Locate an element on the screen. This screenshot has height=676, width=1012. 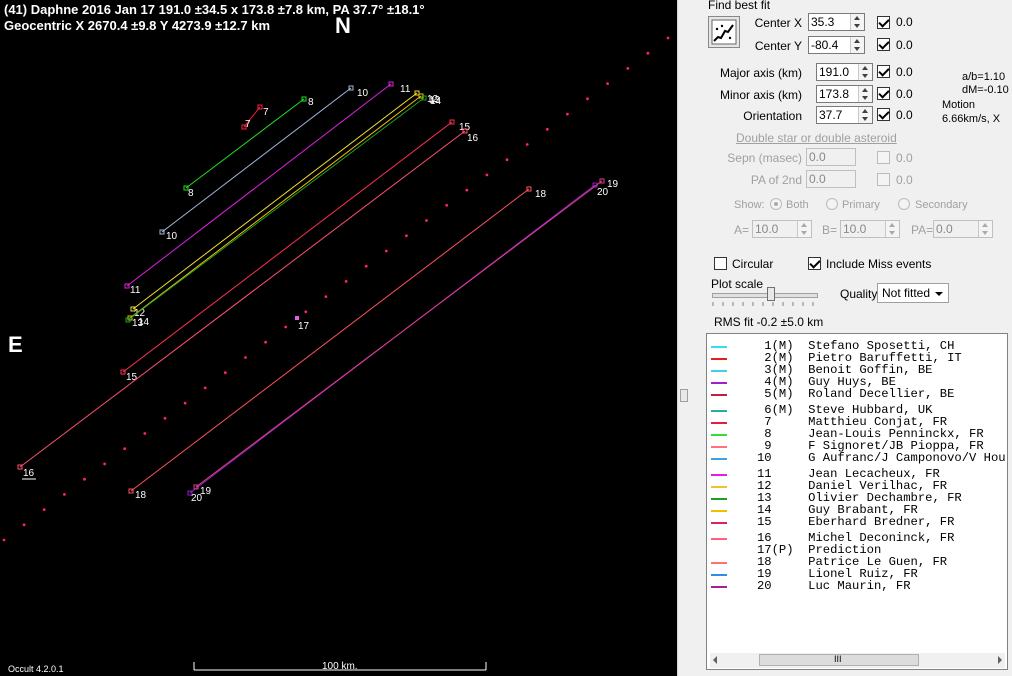
show-primary-label: Primary is located at coordinates (861, 205).